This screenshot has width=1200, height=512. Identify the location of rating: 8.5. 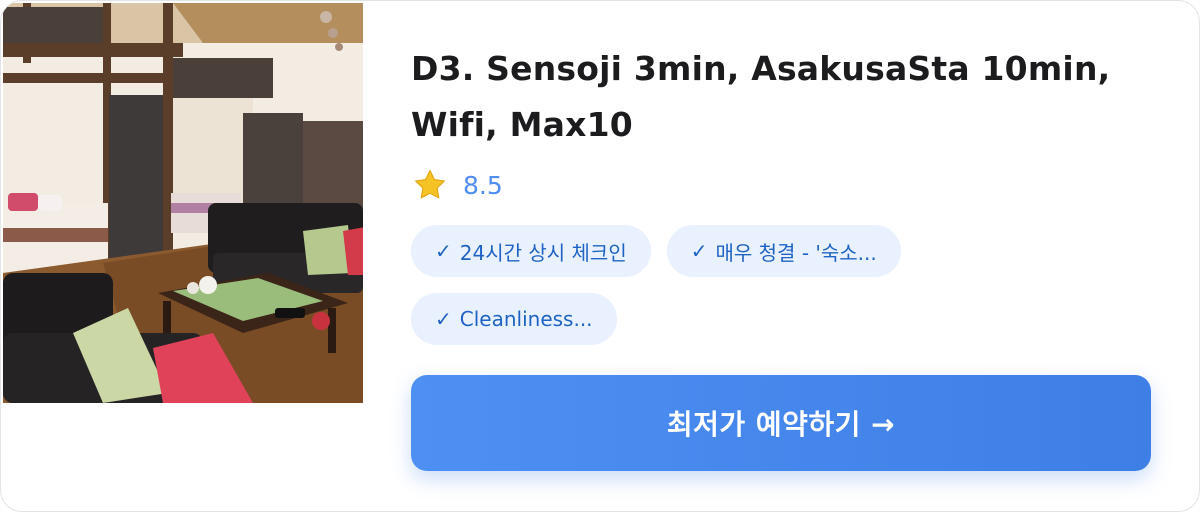
(781, 185).